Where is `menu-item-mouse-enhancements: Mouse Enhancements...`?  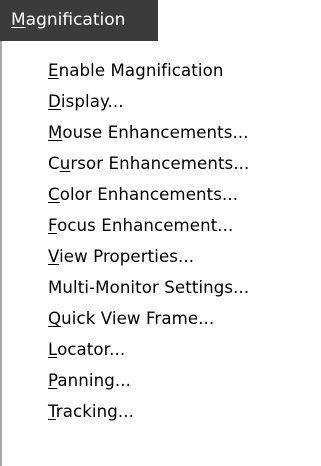
menu-item-mouse-enhancements: Mouse Enhancements... is located at coordinates (161, 132).